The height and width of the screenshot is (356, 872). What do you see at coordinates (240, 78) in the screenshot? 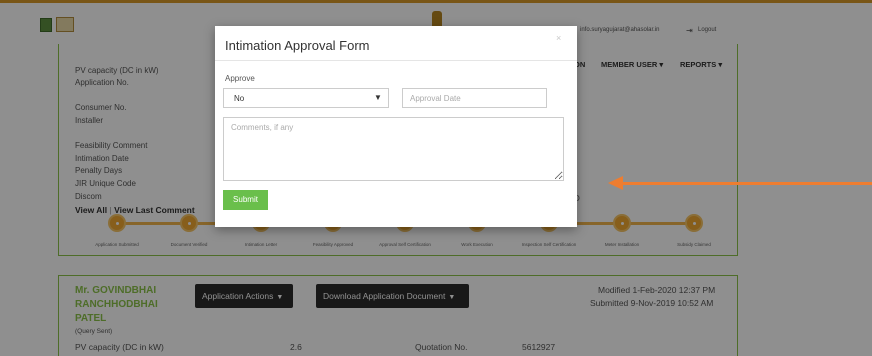
I see `approve-label: Approve` at bounding box center [240, 78].